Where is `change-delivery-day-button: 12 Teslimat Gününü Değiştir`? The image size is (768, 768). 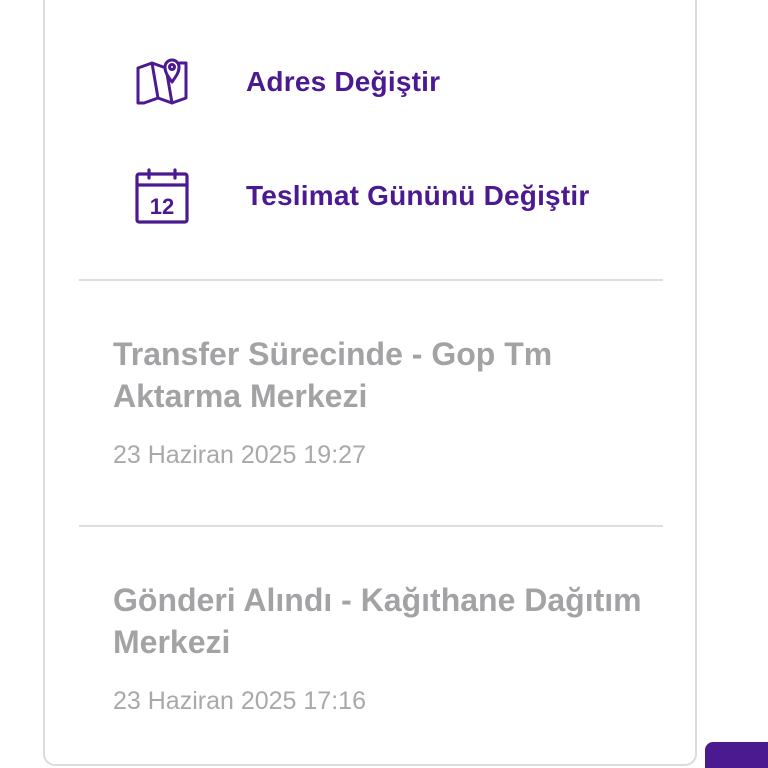
change-delivery-day-button: 12 Teslimat Gününü Değiştir is located at coordinates (361, 196).